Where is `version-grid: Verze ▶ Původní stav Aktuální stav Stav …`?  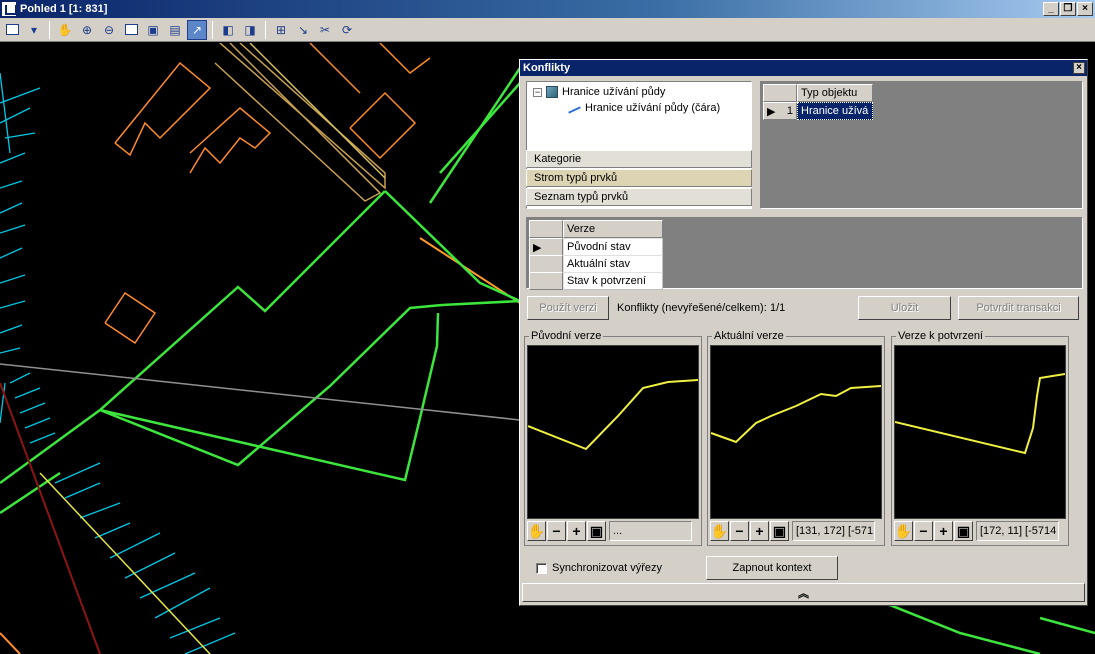 version-grid: Verze ▶ Původní stav Aktuální stav Stav … is located at coordinates (804, 253).